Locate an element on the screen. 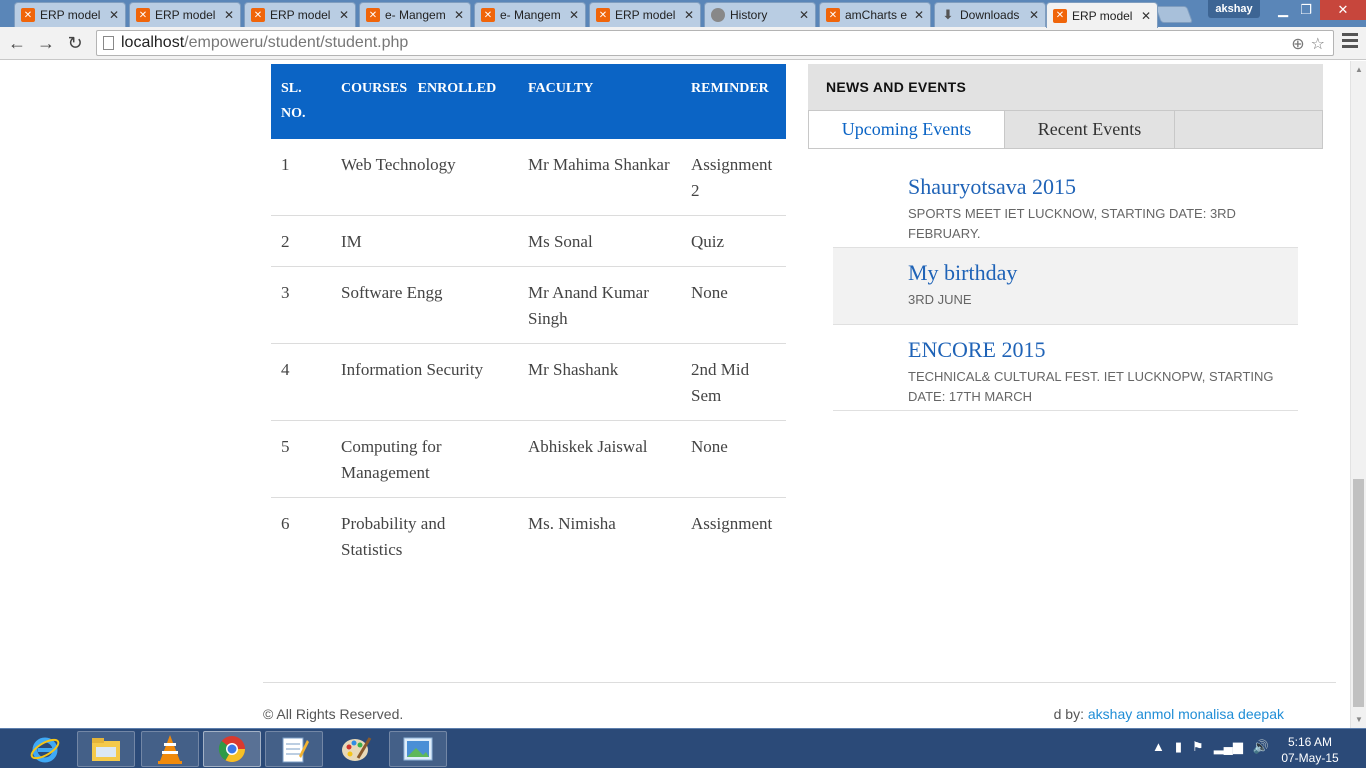 This screenshot has height=768, width=1366. event-title: ENCORE 2015 is located at coordinates (1098, 350).